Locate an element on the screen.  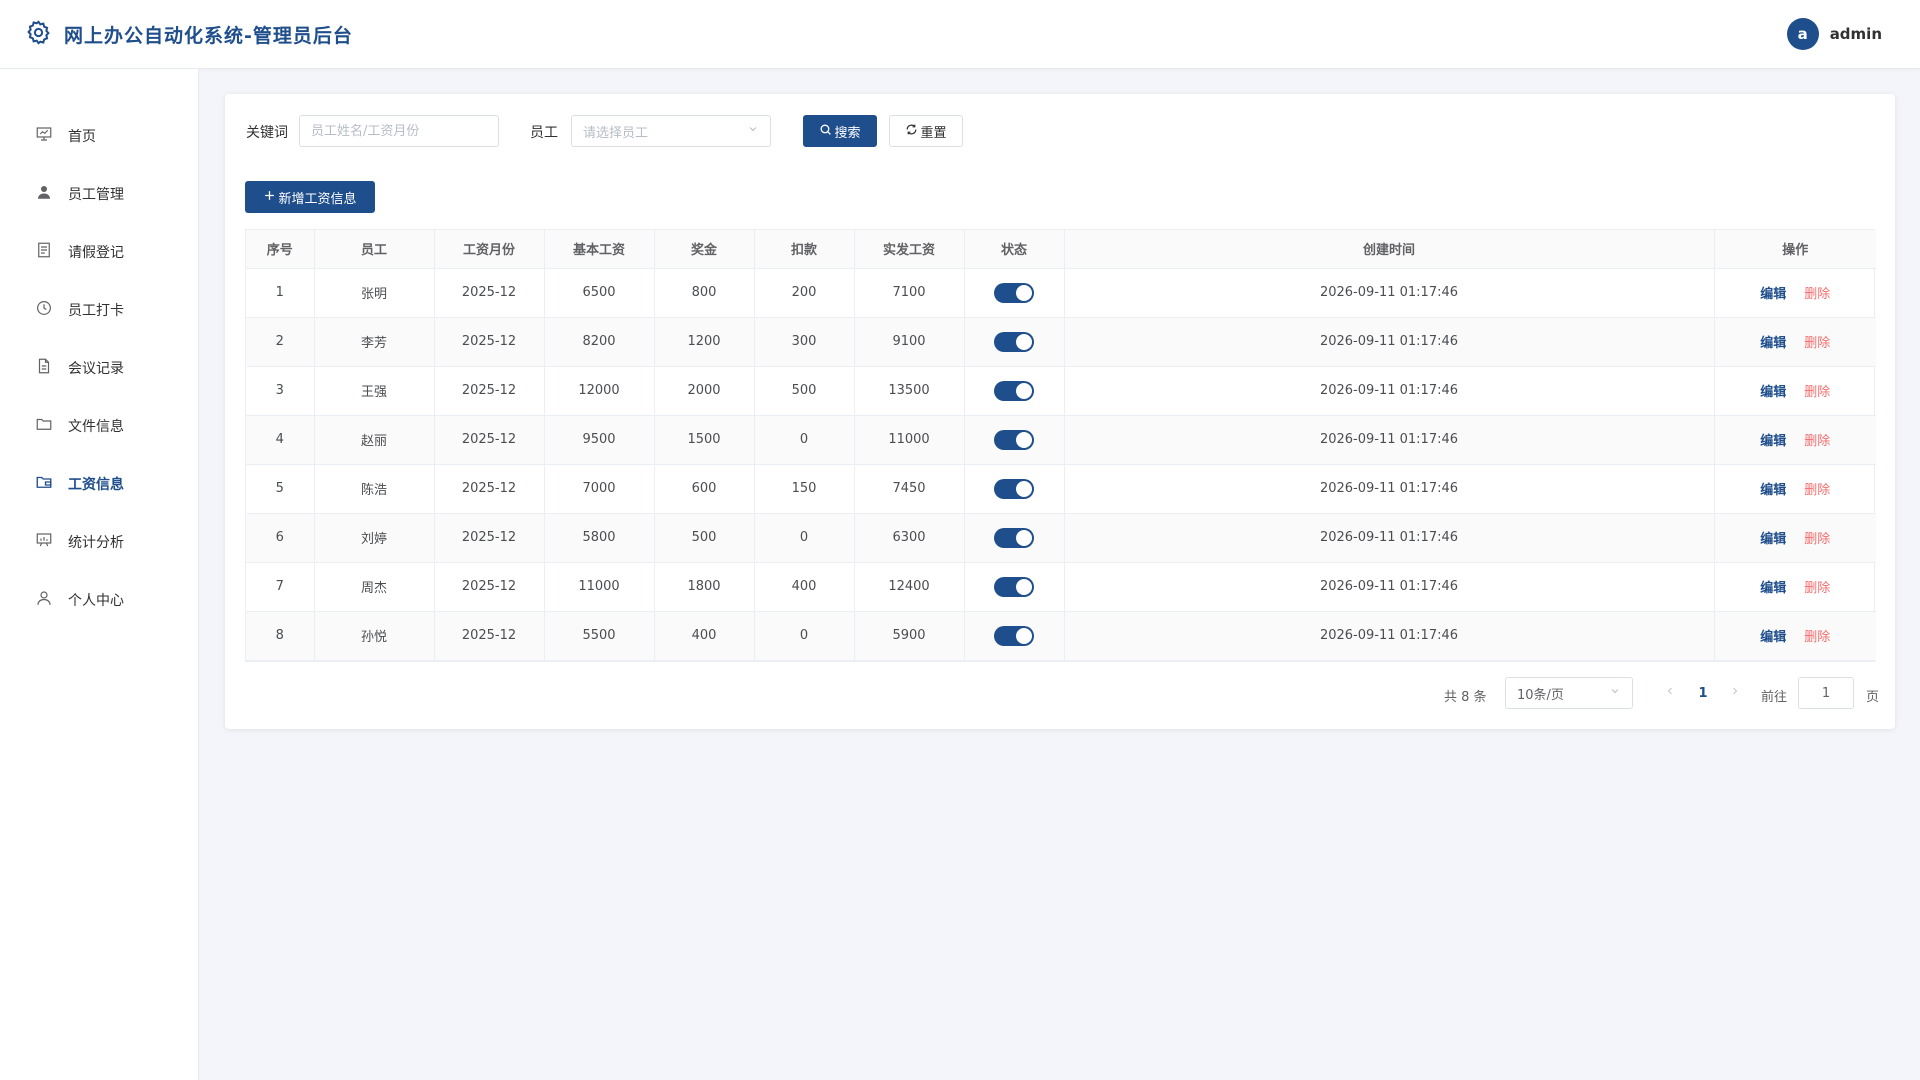
column-header-created: 创建时间 is located at coordinates (1389, 249).